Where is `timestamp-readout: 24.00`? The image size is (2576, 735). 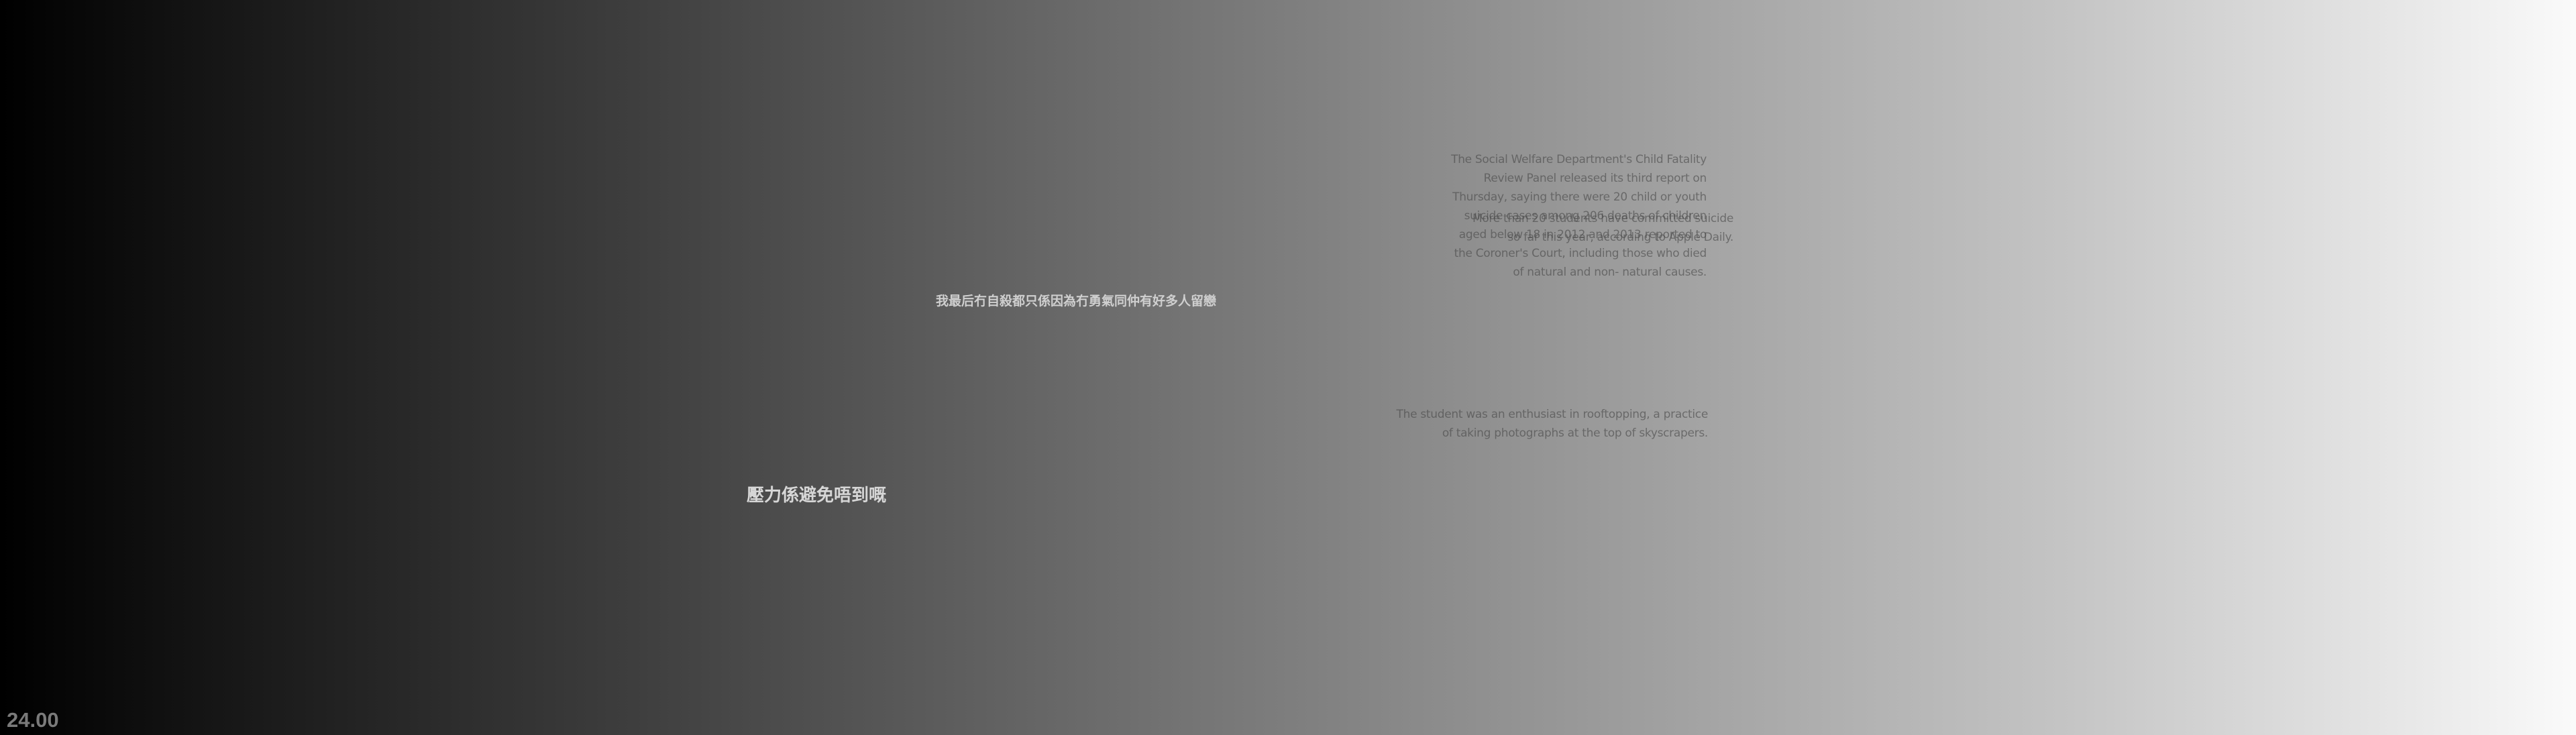
timestamp-readout: 24.00 is located at coordinates (33, 720).